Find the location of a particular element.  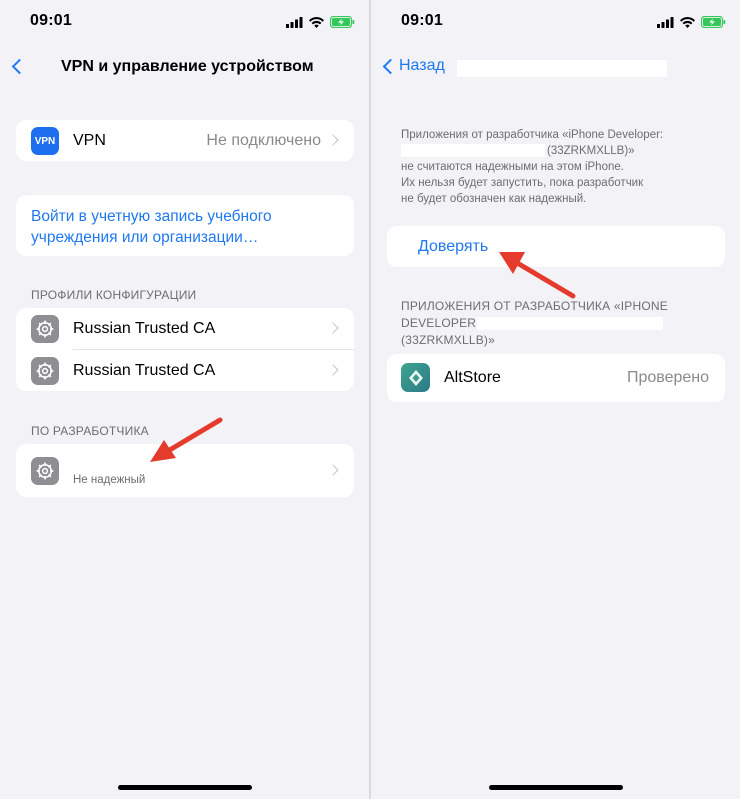

vpn-row: VPN VPN Не подключено is located at coordinates (185, 140).